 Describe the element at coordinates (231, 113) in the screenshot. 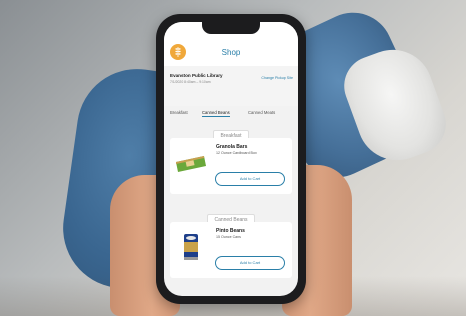

I see `category-tabs: Breakfast Canned Beans Canned Meats` at that location.